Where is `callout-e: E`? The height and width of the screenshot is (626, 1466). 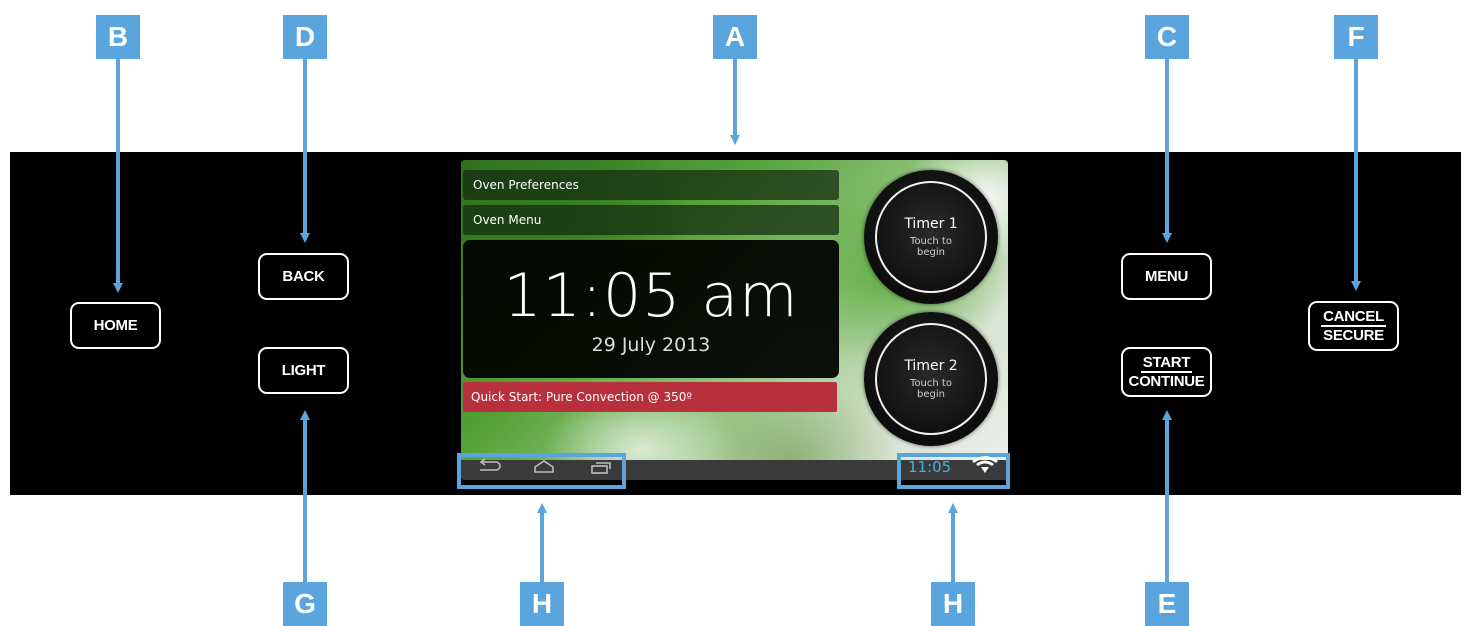
callout-e: E is located at coordinates (1167, 604).